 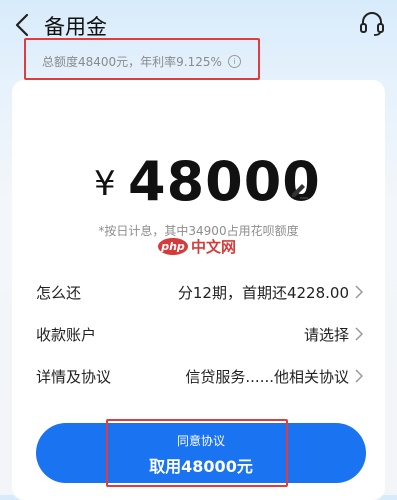 I want to click on agree-and-borrow-button: 同意协议 取用48000元, so click(x=201, y=453).